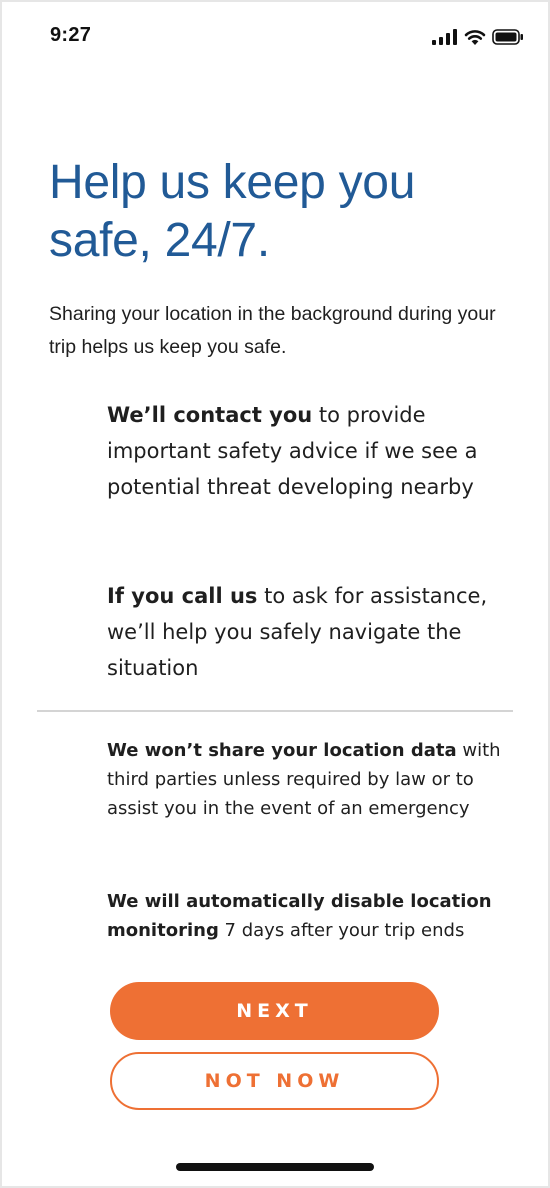 The width and height of the screenshot is (550, 1188). Describe the element at coordinates (275, 37) in the screenshot. I see `status-bar: 9:27` at that location.